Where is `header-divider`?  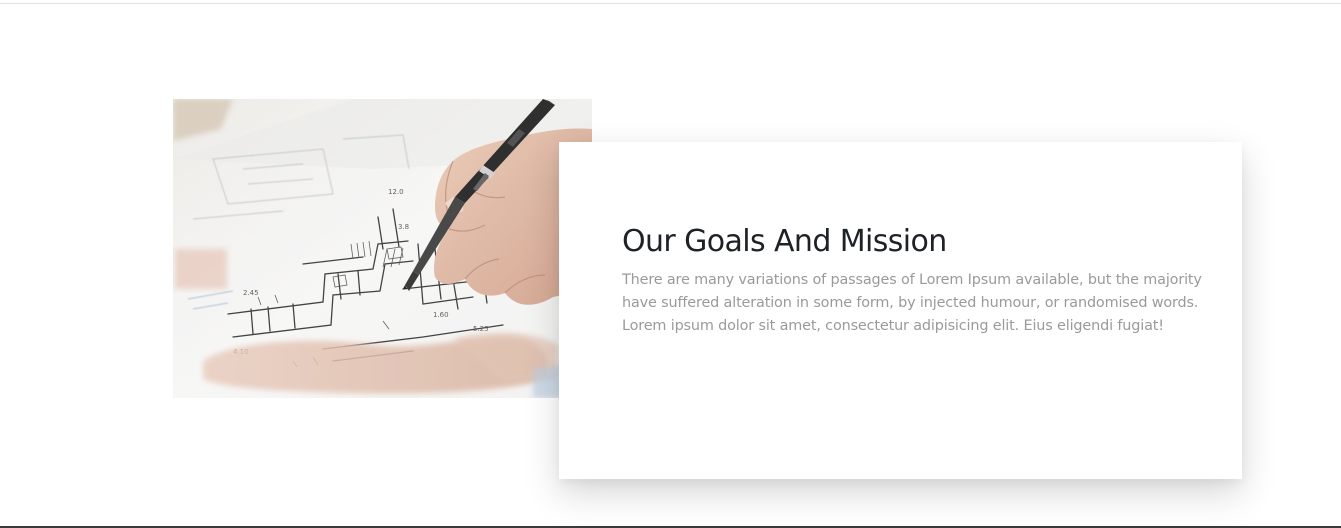
header-divider is located at coordinates (670, 3).